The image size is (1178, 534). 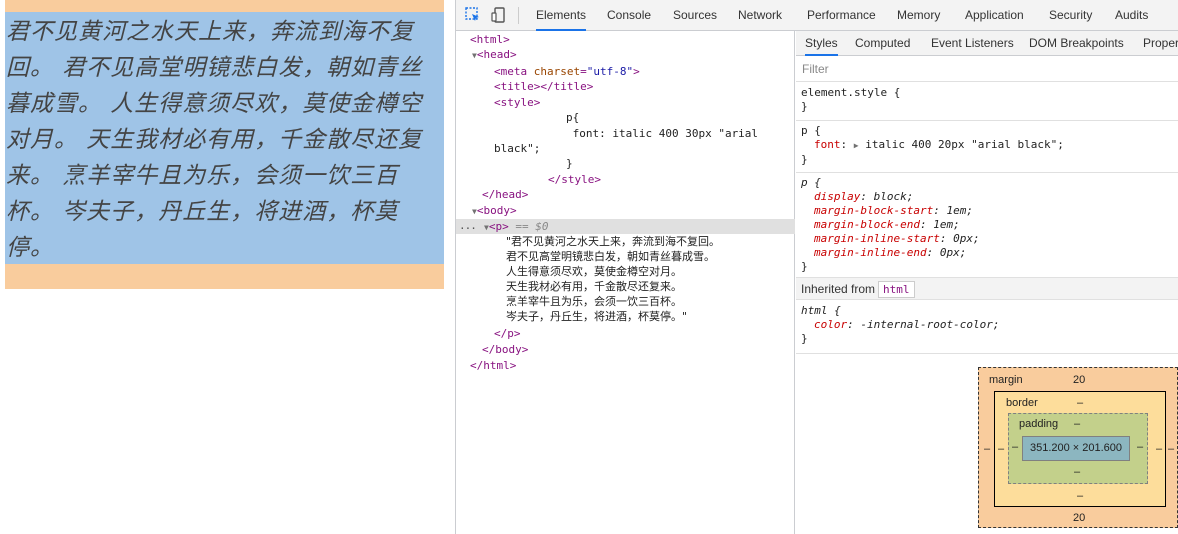 I want to click on head-close-tag: </head>, so click(x=505, y=194).